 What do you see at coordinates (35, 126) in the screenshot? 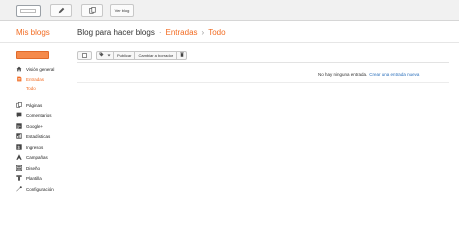
I see `sidebar-item-label: Google+` at bounding box center [35, 126].